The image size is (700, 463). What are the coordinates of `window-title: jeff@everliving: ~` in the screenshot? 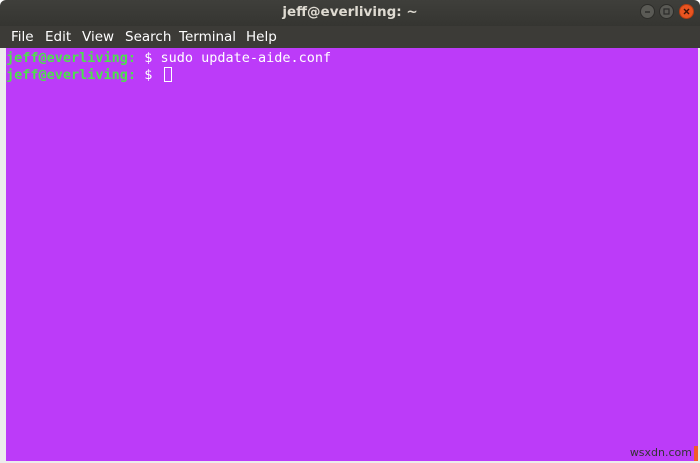 It's located at (350, 12).